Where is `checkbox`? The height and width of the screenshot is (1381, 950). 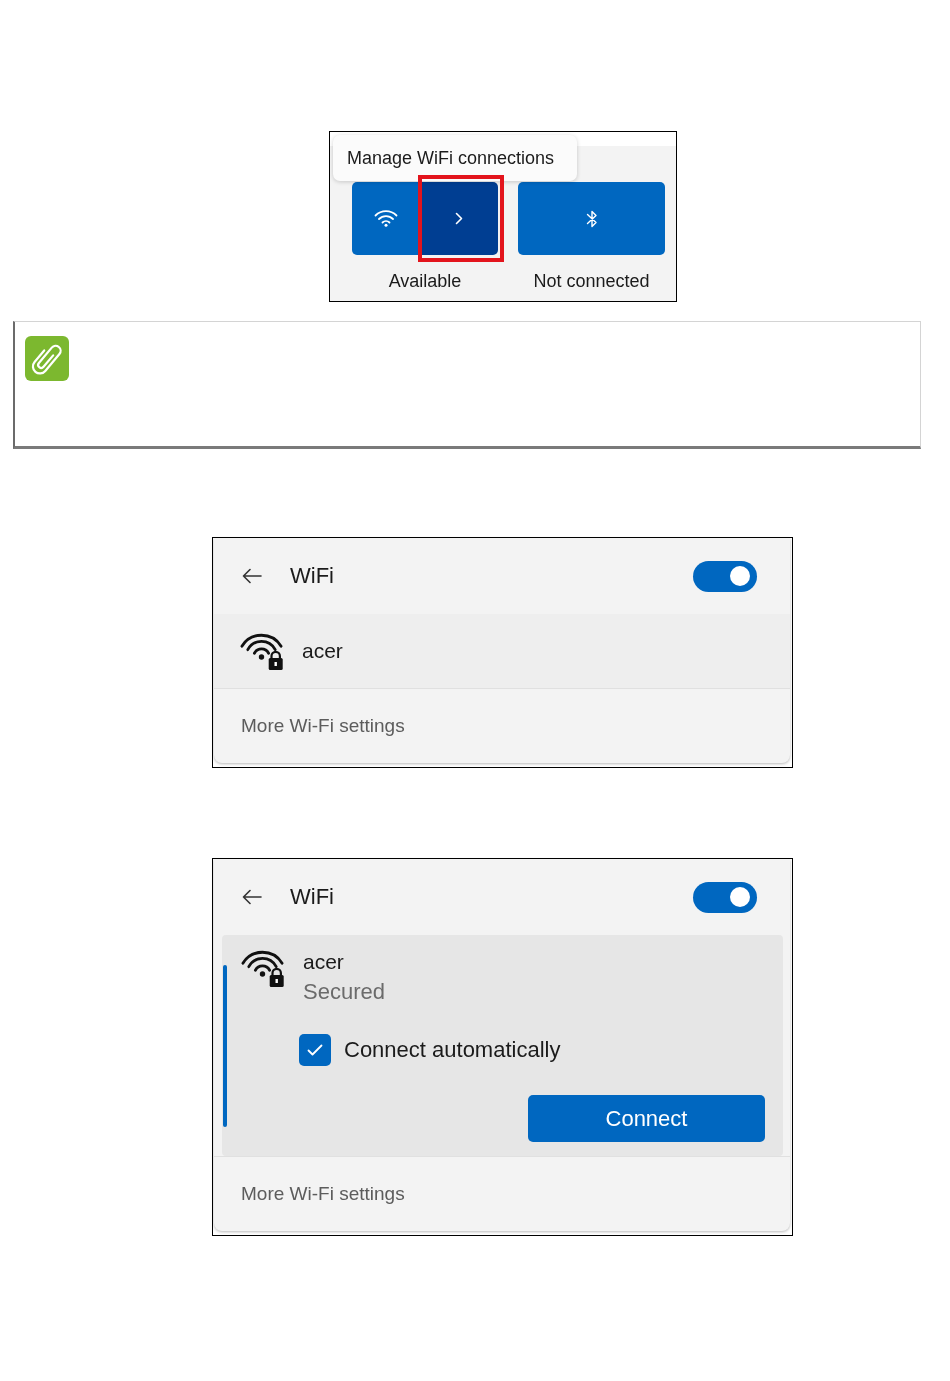
checkbox is located at coordinates (315, 1050).